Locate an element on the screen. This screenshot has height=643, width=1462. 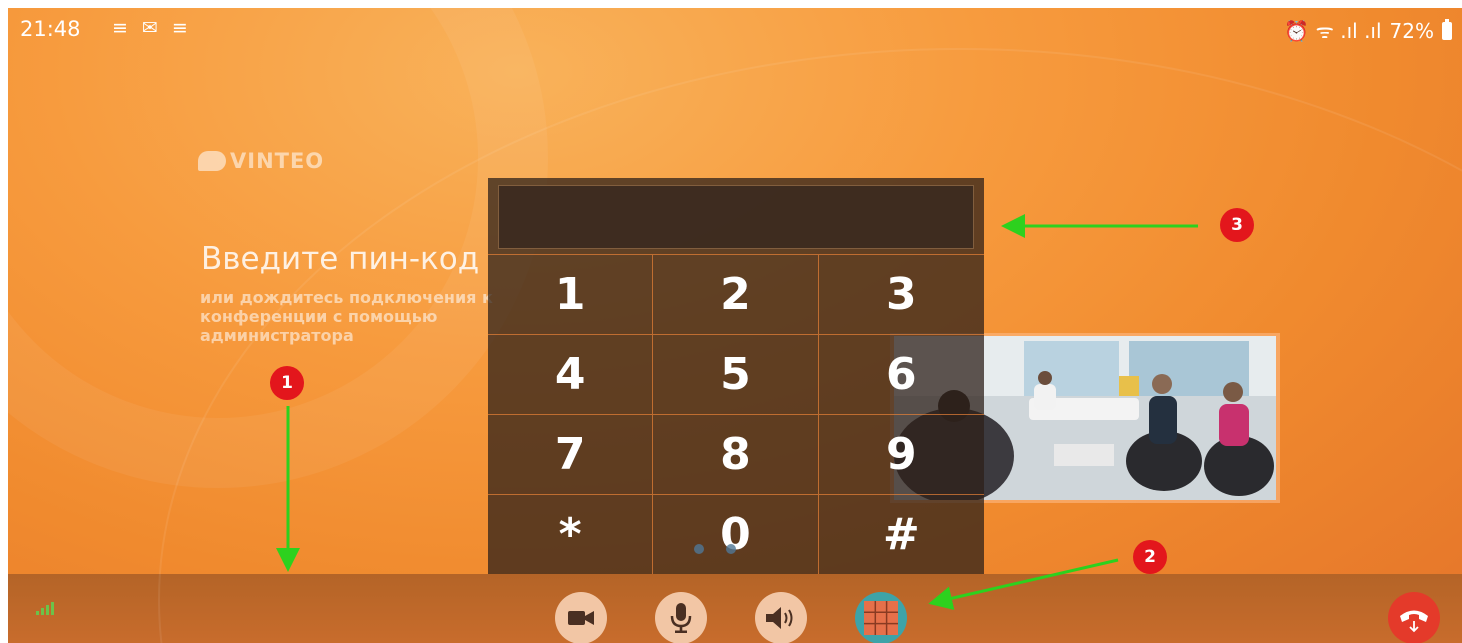
annotation-badge-2: 2 is located at coordinates (1150, 557).